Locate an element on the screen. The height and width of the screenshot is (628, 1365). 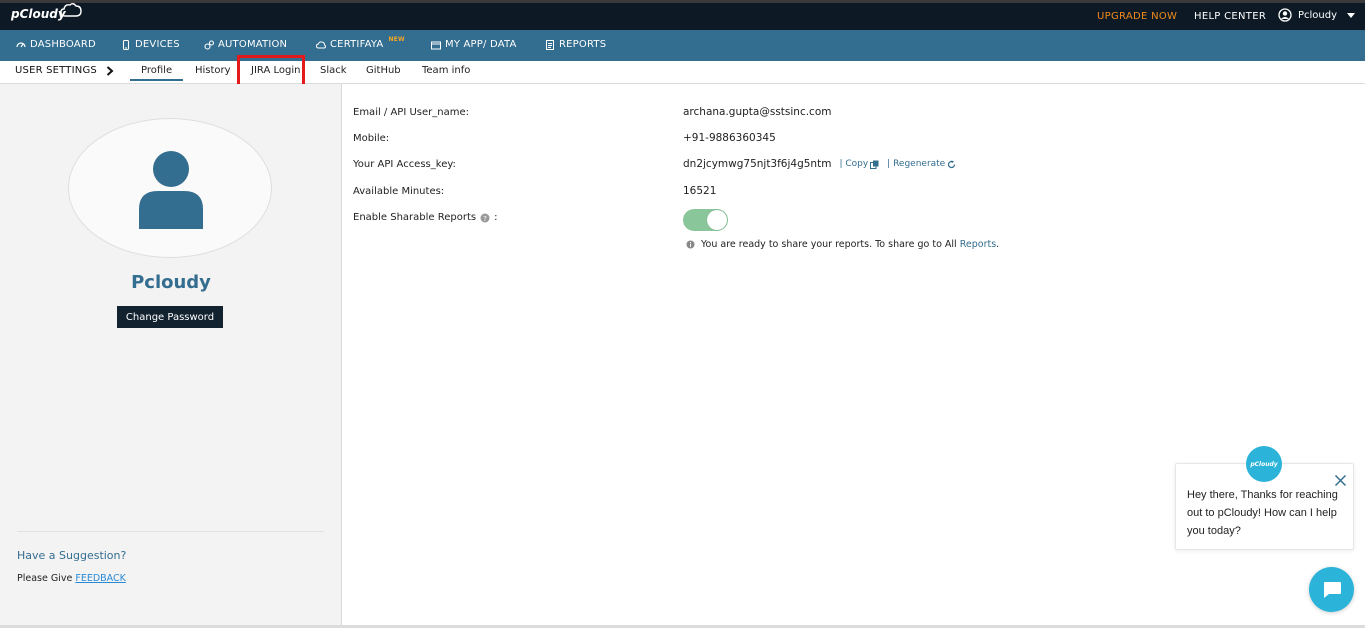
report-icon is located at coordinates (550, 44).